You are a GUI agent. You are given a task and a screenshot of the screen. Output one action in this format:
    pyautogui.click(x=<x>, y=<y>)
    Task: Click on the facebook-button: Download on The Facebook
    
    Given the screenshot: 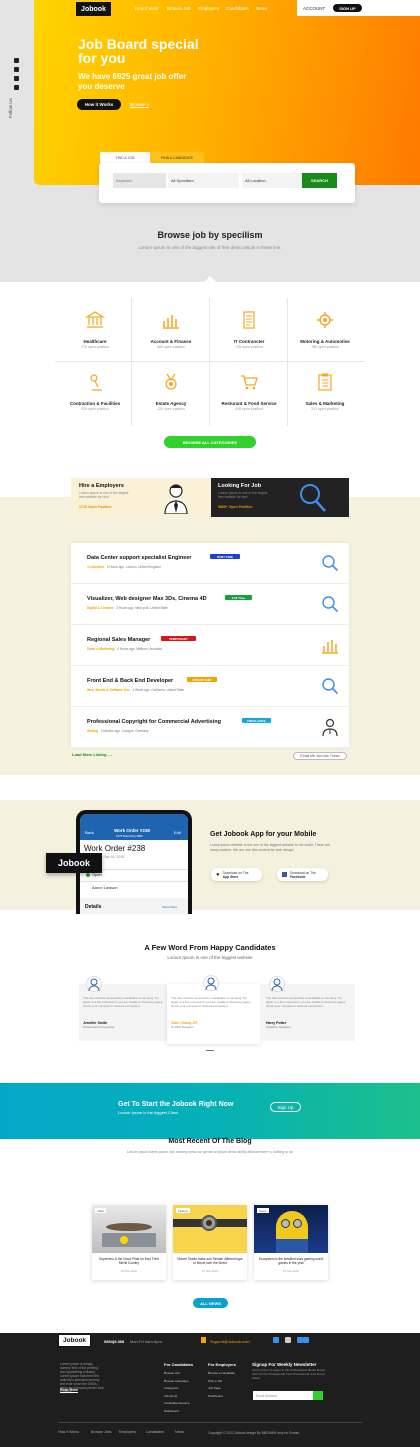 What is the action you would take?
    pyautogui.click(x=302, y=874)
    